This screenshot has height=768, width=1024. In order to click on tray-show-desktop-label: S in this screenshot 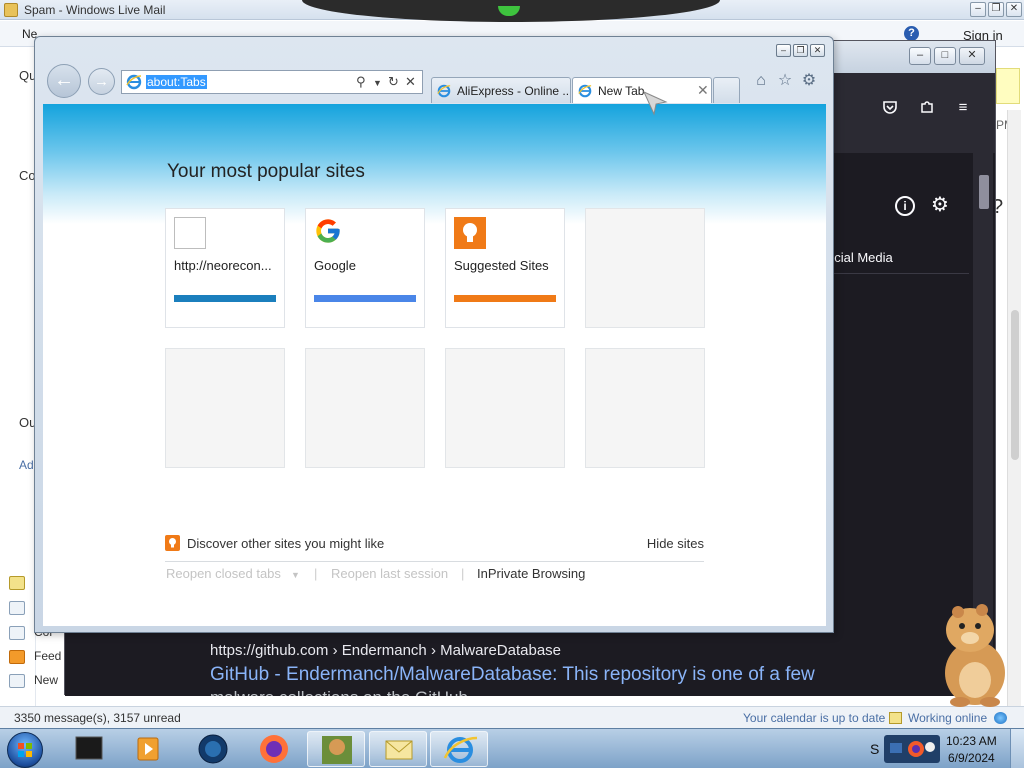, I will do `click(874, 749)`.